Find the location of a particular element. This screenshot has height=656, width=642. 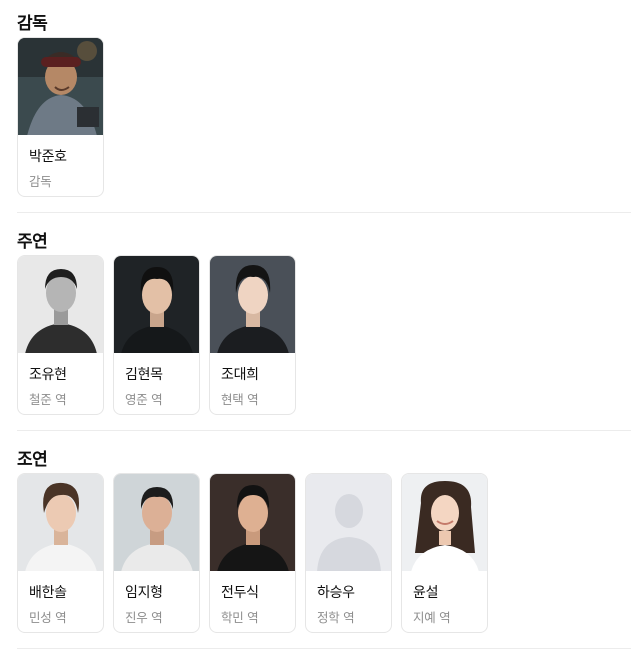

section-title-supporting: 조연 is located at coordinates (32, 460).